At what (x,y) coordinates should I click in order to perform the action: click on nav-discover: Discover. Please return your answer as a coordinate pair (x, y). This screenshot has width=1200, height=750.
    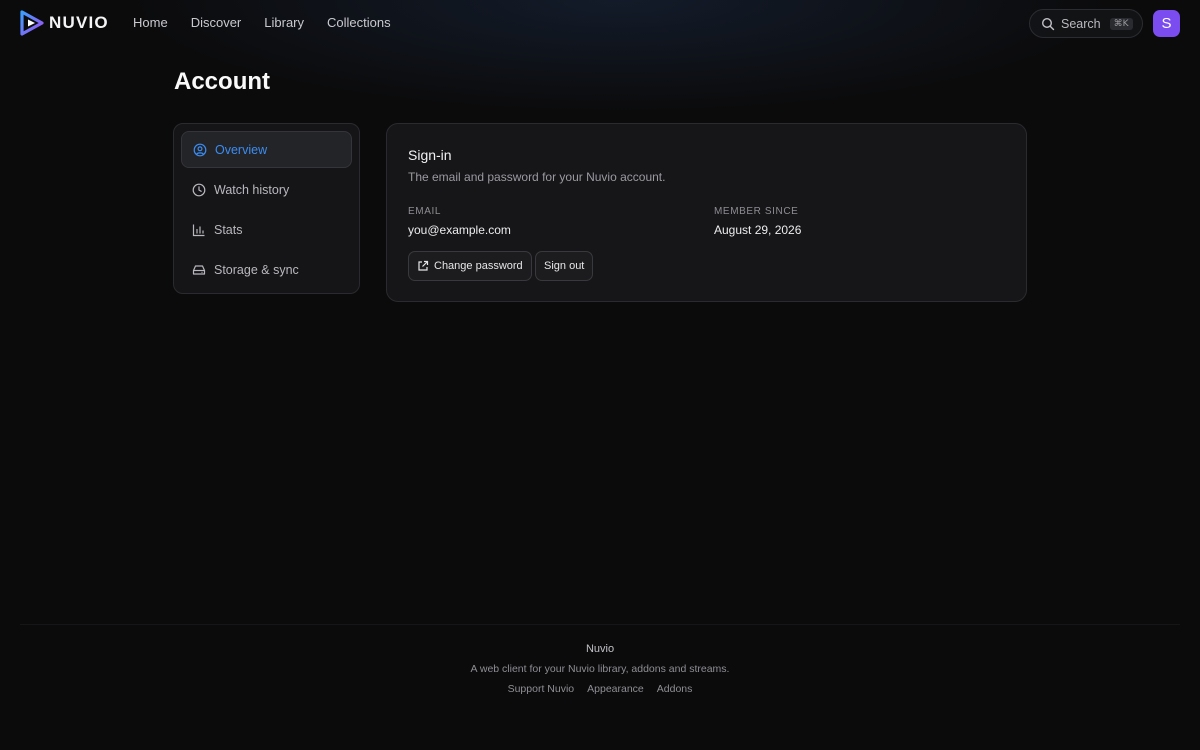
    Looking at the image, I should click on (216, 22).